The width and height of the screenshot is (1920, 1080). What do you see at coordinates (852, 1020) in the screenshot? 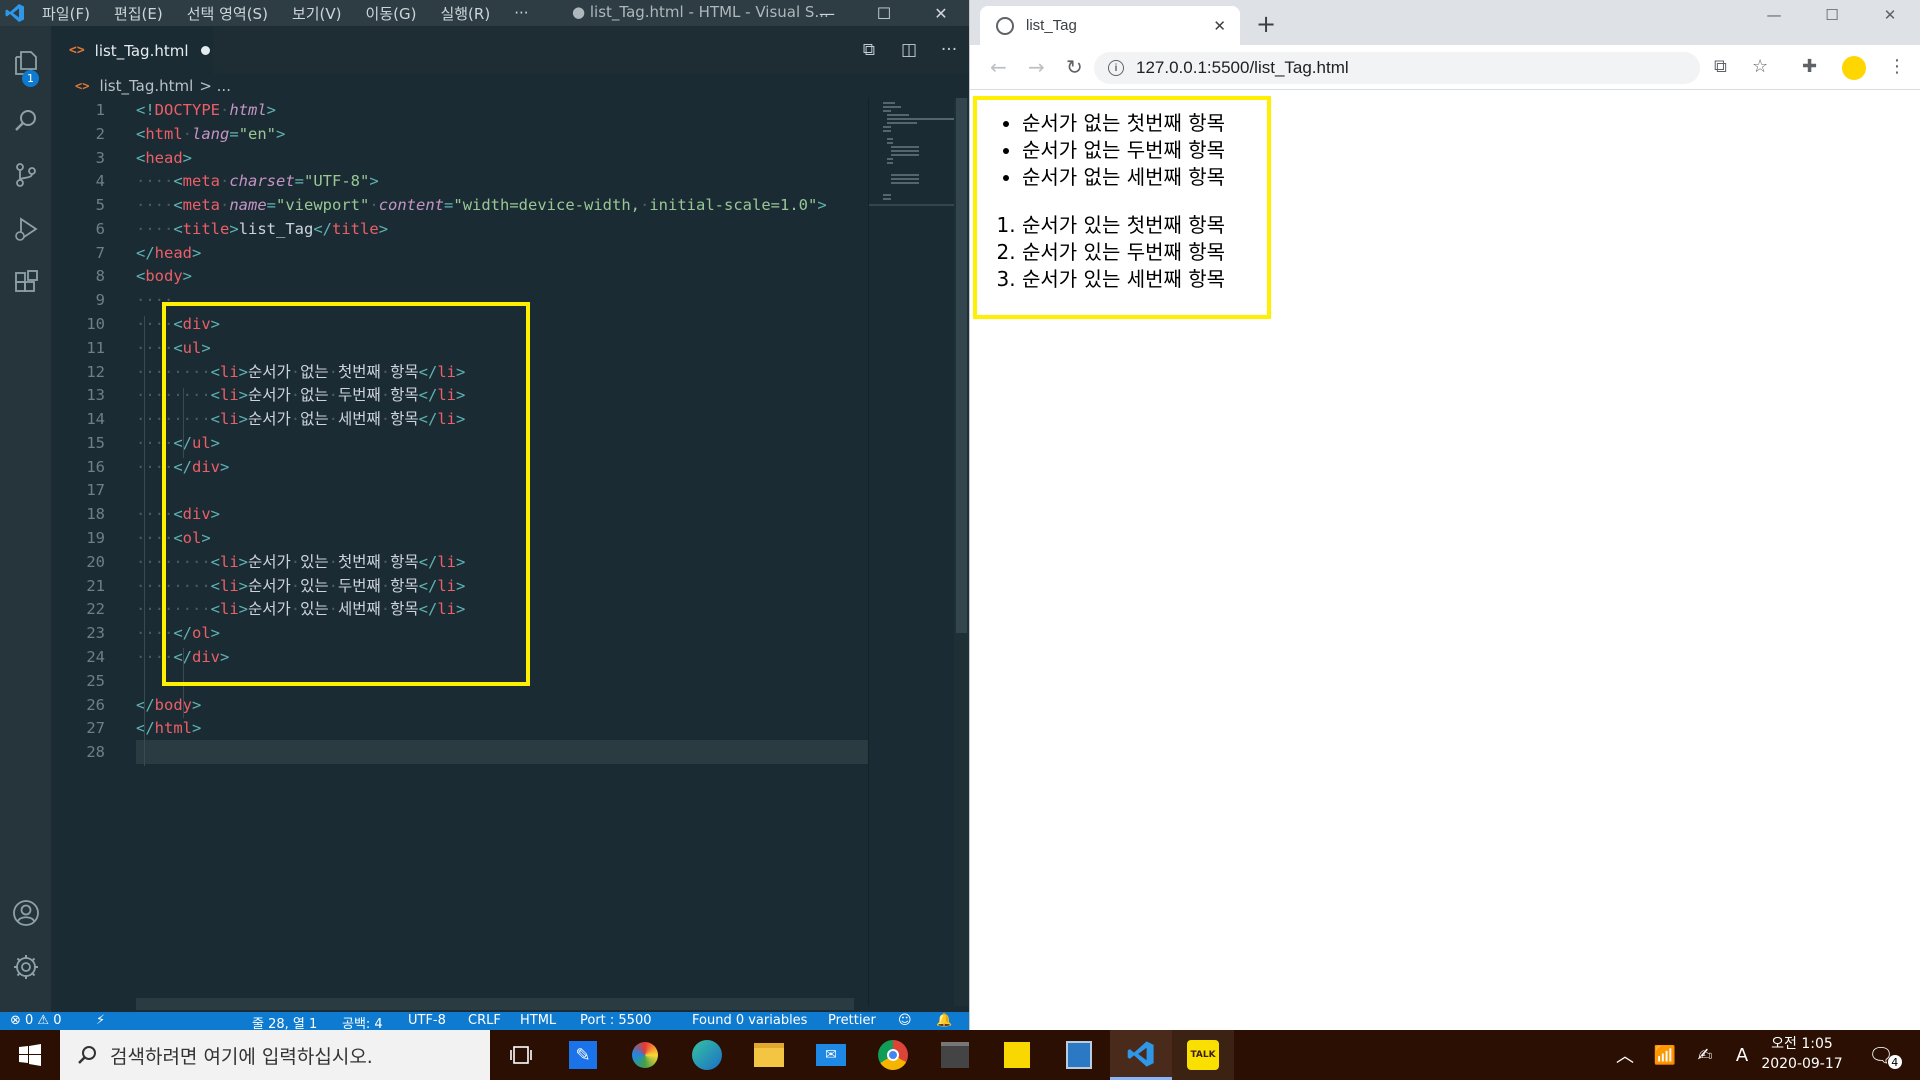
I see `prettier-status: Prettier` at bounding box center [852, 1020].